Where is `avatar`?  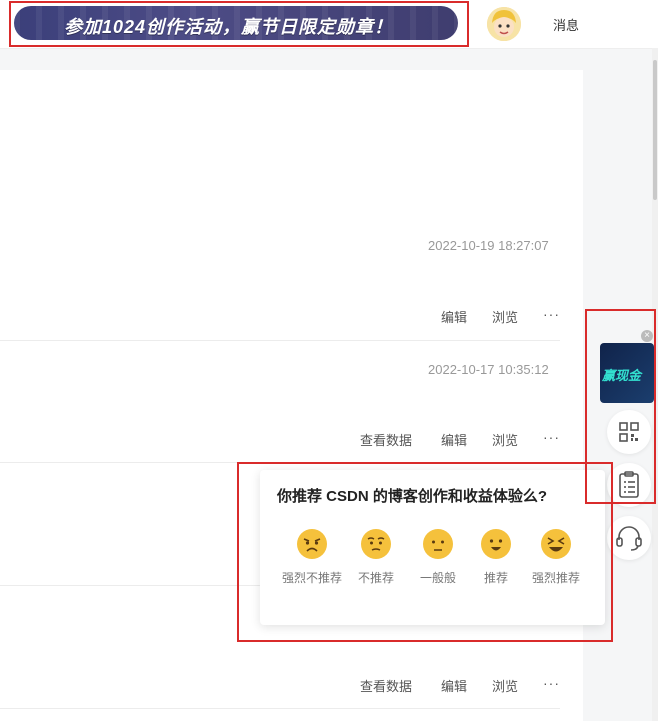
avatar is located at coordinates (504, 24).